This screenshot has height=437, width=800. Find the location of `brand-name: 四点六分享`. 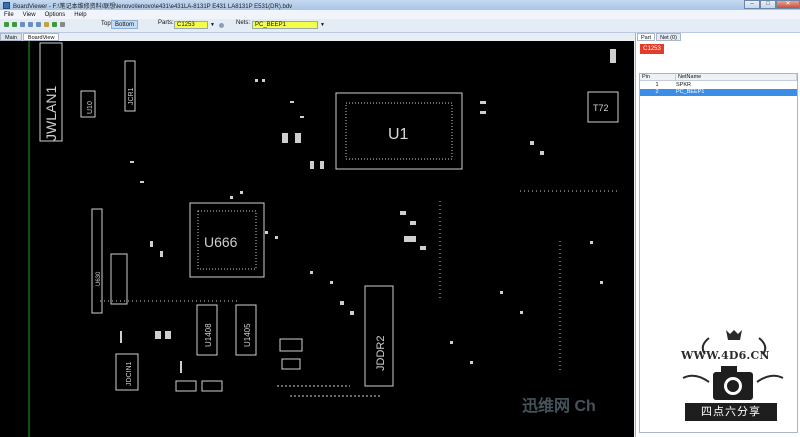

brand-name: 四点六分享 is located at coordinates (731, 412).